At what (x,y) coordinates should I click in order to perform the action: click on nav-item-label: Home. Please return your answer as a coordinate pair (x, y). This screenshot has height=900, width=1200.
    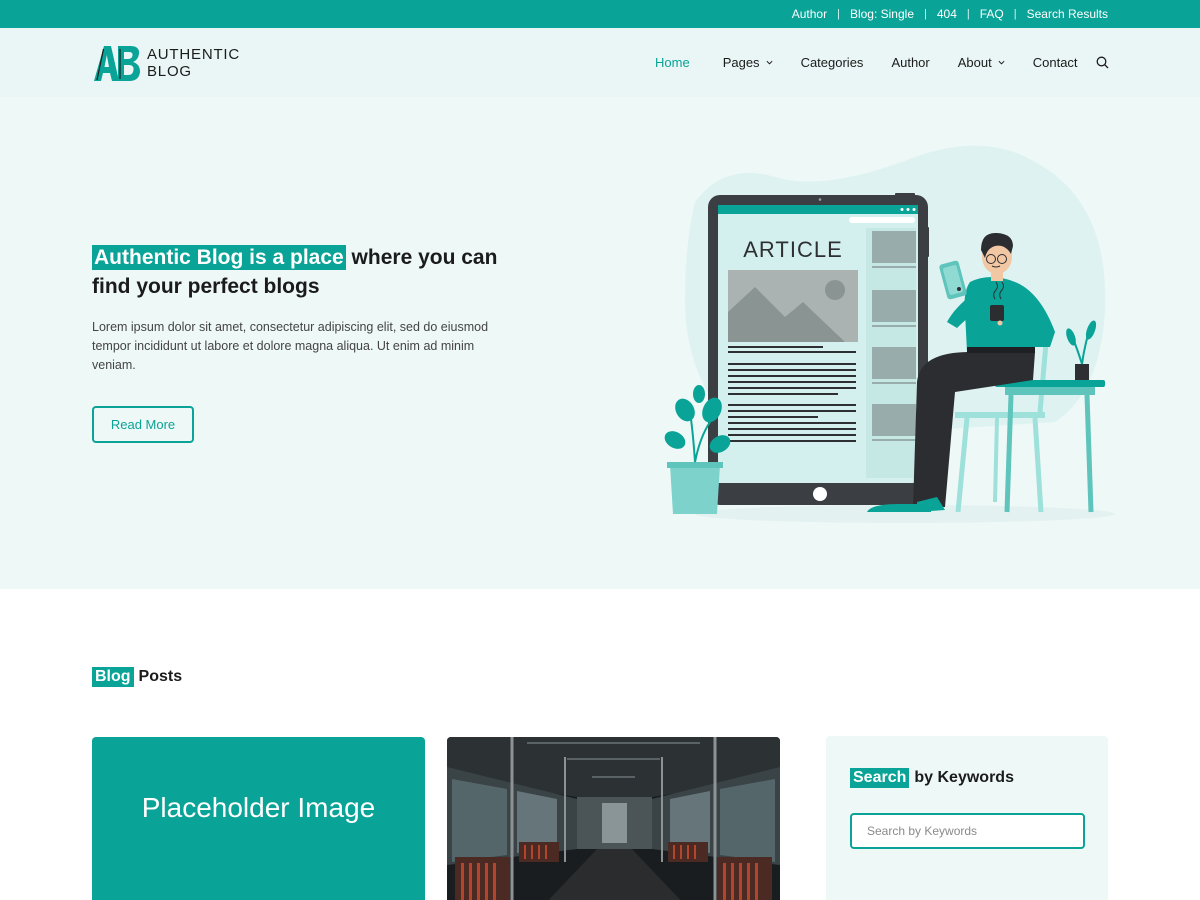
    Looking at the image, I should click on (672, 62).